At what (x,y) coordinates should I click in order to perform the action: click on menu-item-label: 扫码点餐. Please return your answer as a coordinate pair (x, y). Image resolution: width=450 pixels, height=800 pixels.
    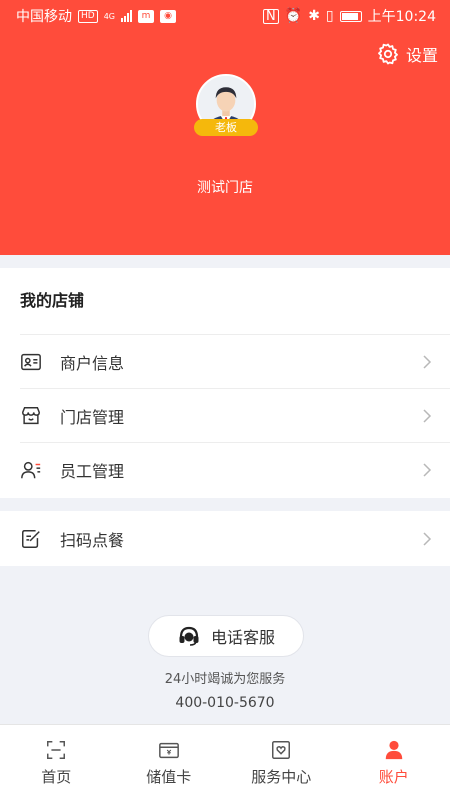
    Looking at the image, I should click on (92, 540).